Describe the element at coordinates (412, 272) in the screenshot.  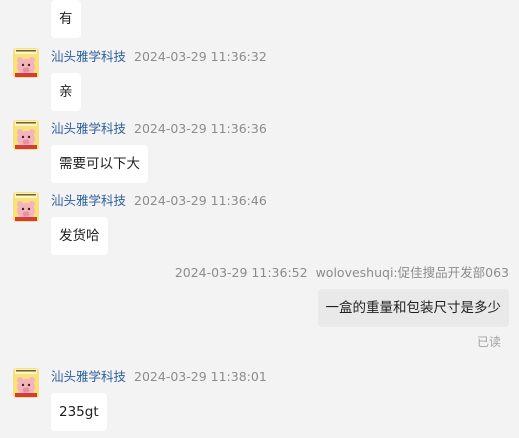
I see `sender-name: woloveshuqi:促佳搜品开发部063` at that location.